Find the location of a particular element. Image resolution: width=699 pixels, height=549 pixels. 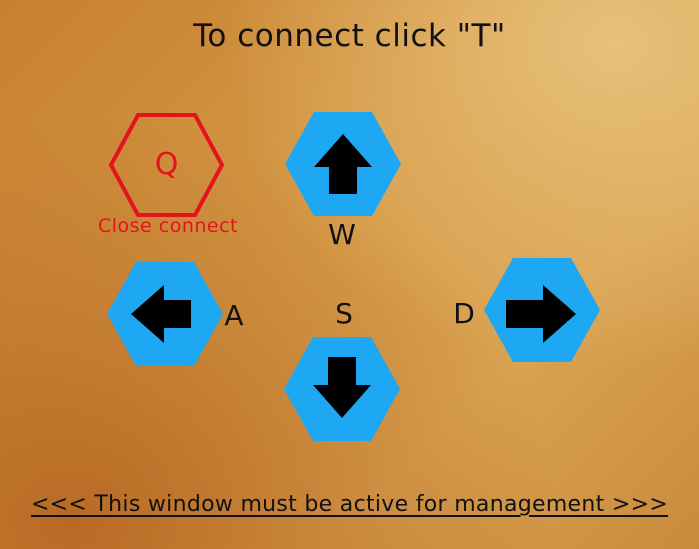

move-down-button is located at coordinates (342, 389).